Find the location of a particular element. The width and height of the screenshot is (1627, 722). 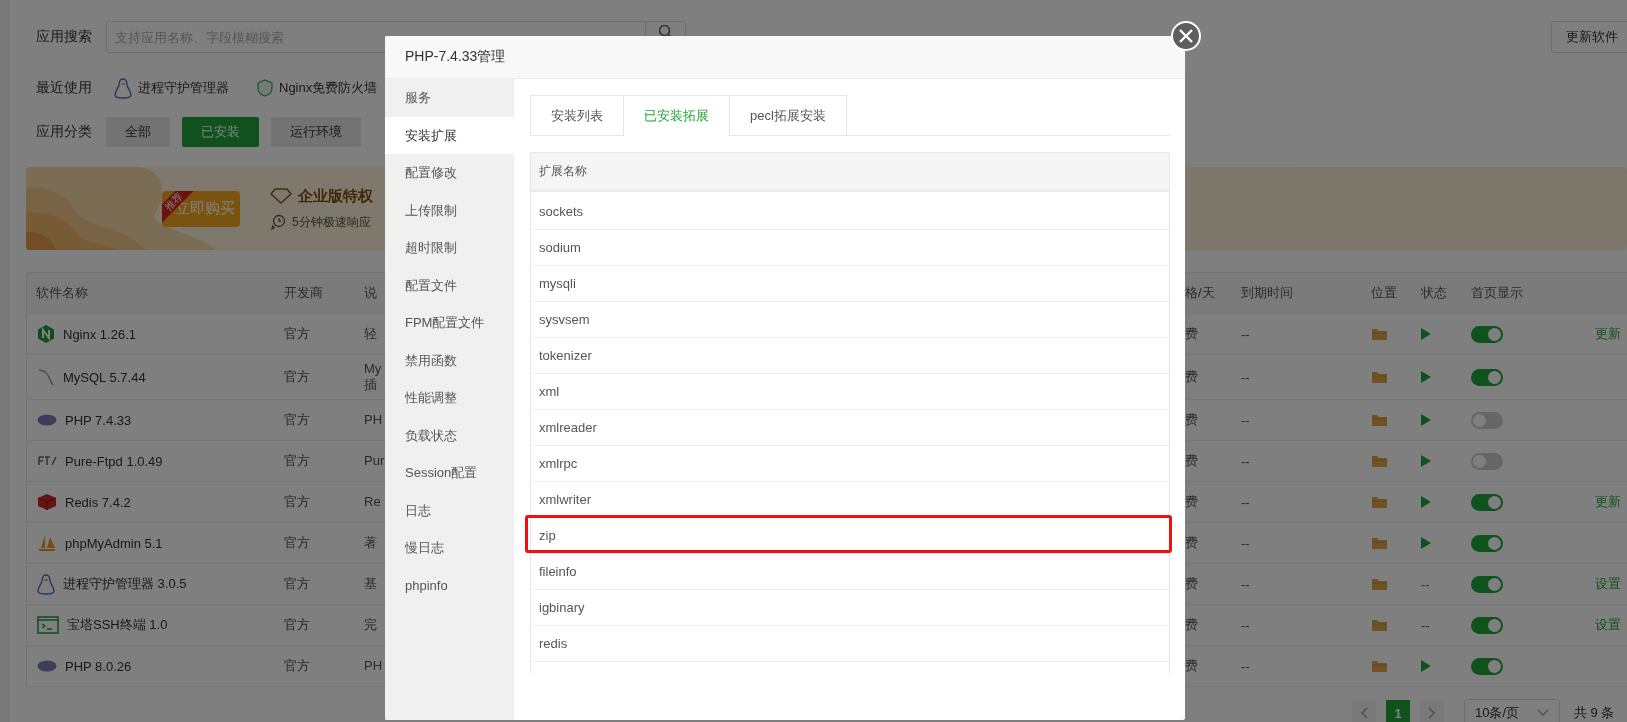

table-cell: 插 is located at coordinates (370, 385).